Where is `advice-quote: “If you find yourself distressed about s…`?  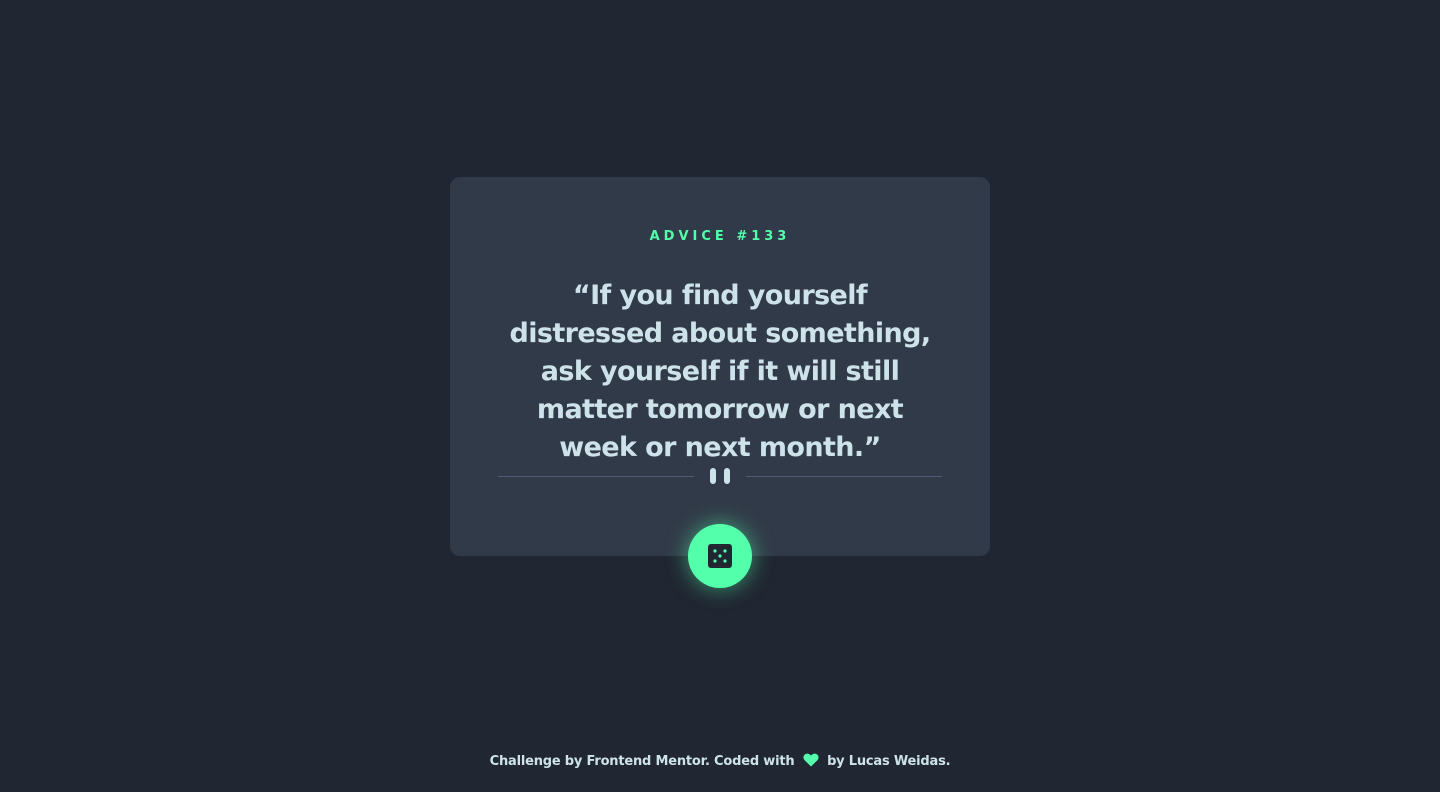 advice-quote: “If you find yourself distressed about s… is located at coordinates (720, 371).